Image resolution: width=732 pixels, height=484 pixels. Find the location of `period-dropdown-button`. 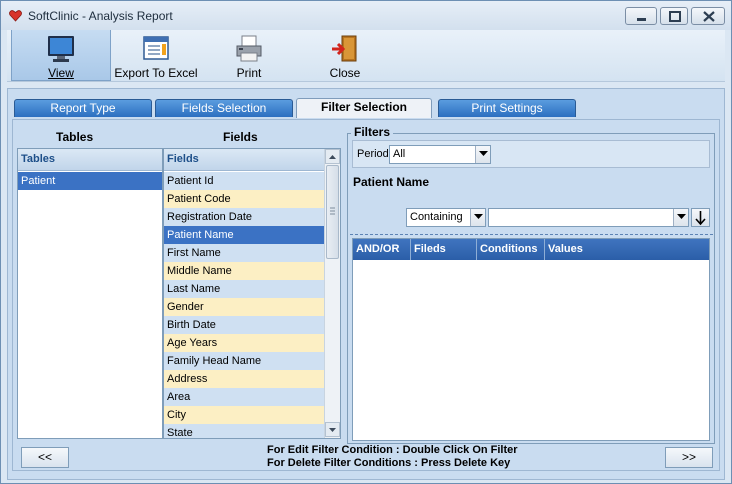

period-dropdown-button is located at coordinates (482, 154).